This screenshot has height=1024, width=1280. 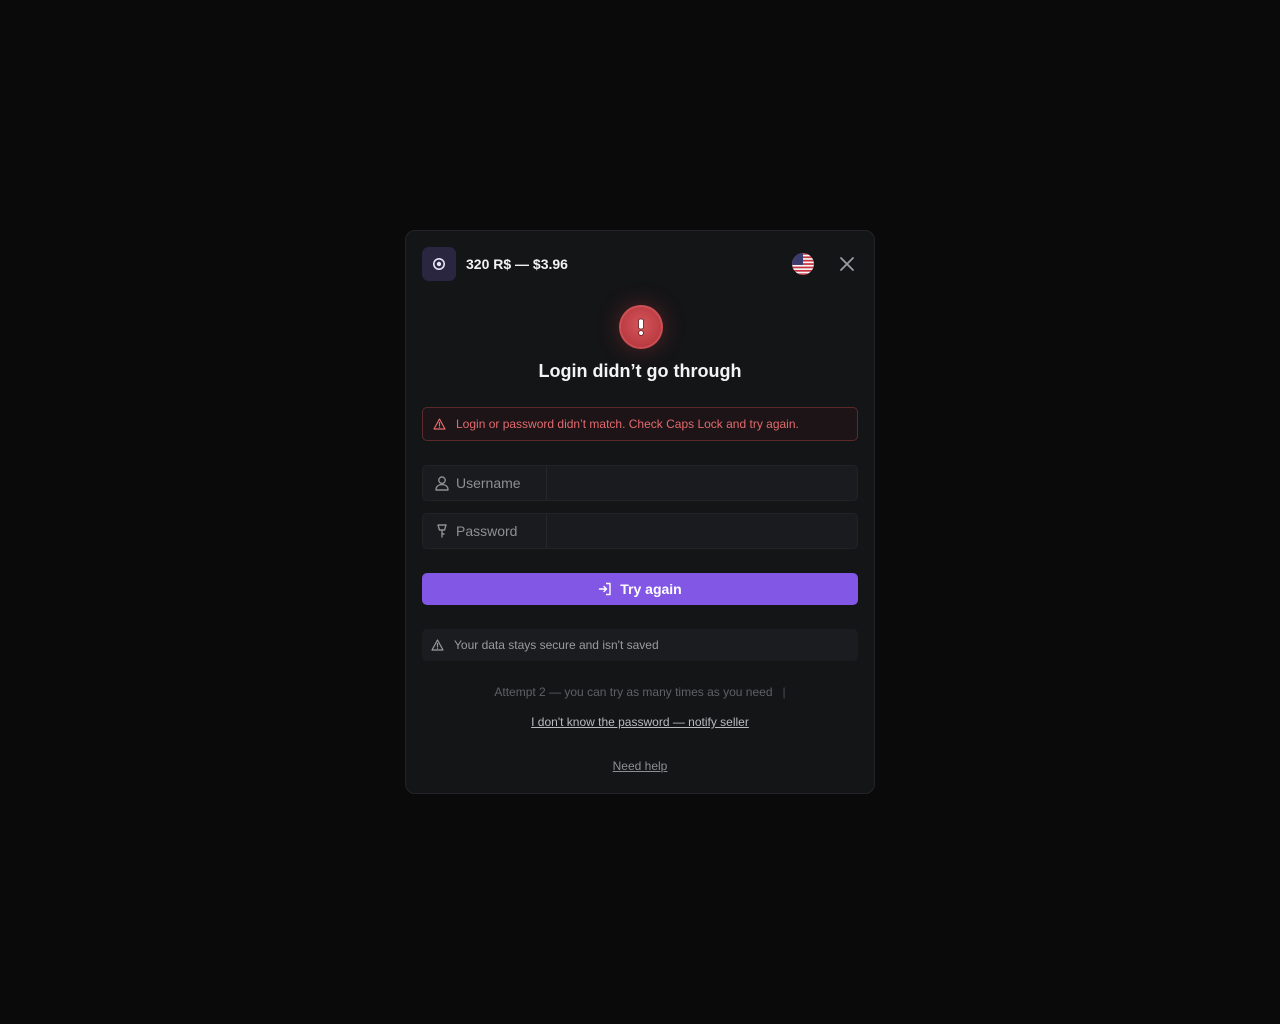 I want to click on key-icon, so click(x=442, y=531).